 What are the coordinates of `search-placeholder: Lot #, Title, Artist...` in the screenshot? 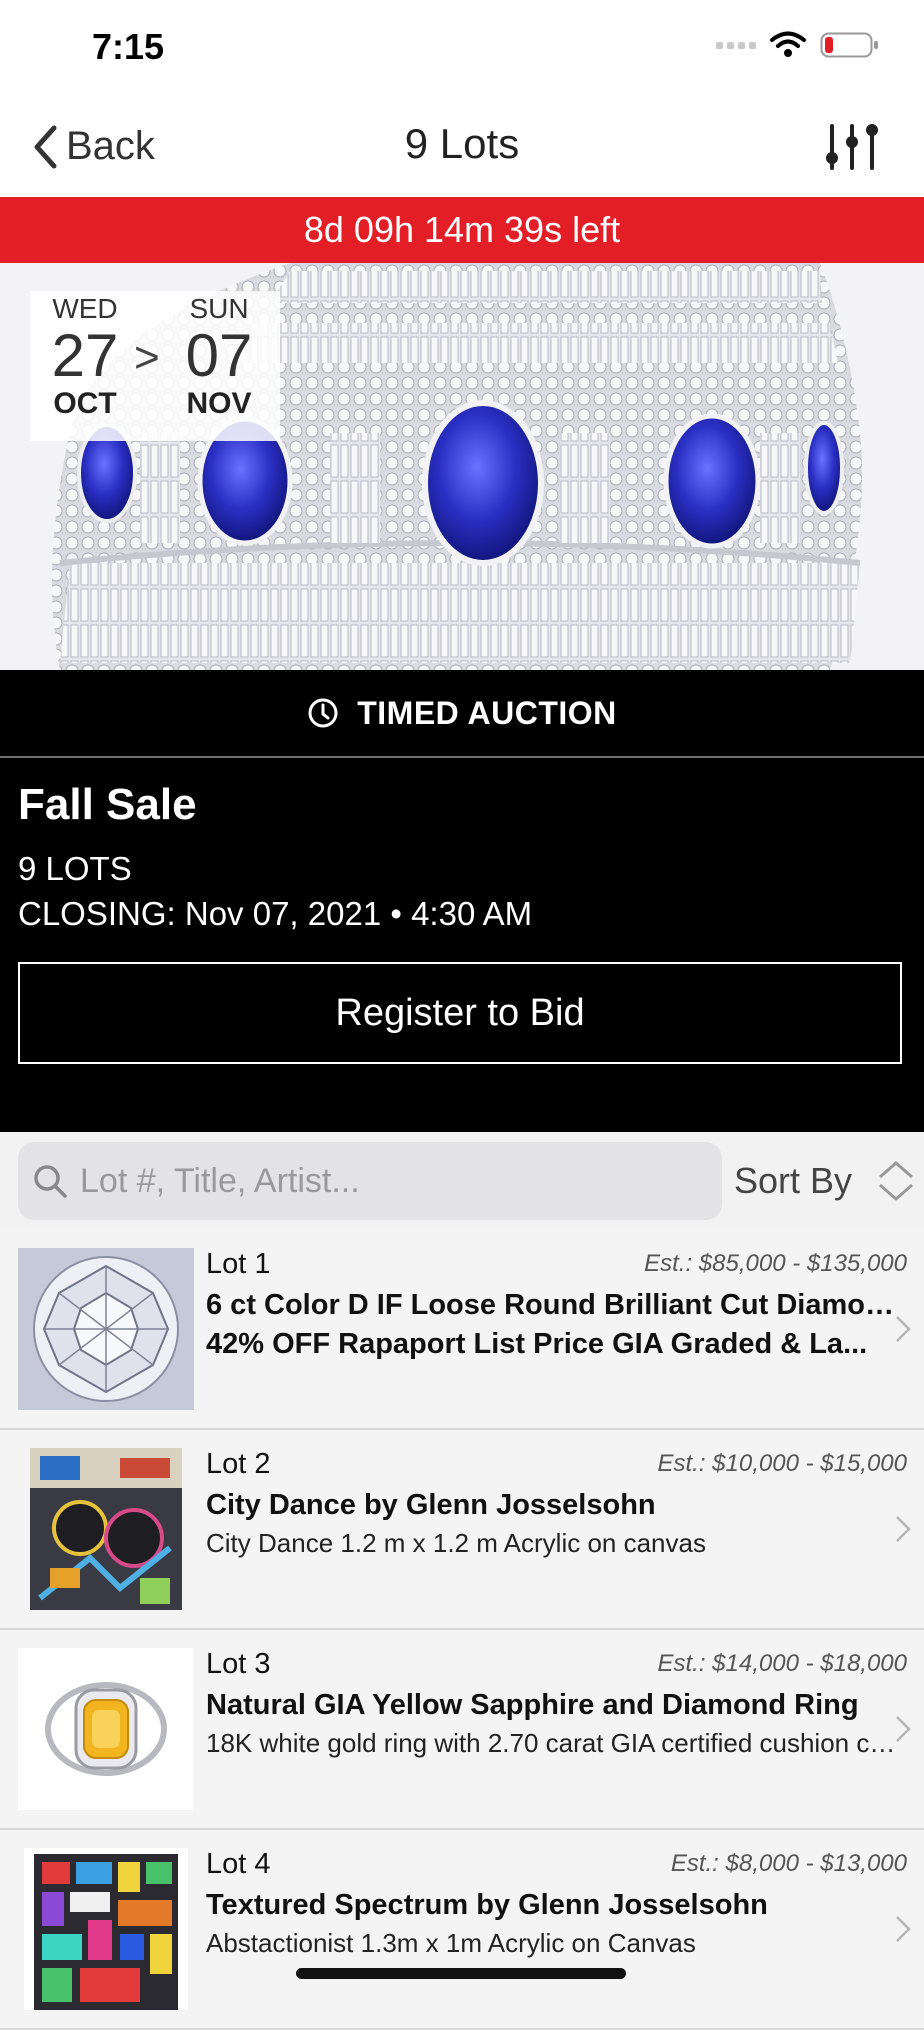 It's located at (220, 1180).